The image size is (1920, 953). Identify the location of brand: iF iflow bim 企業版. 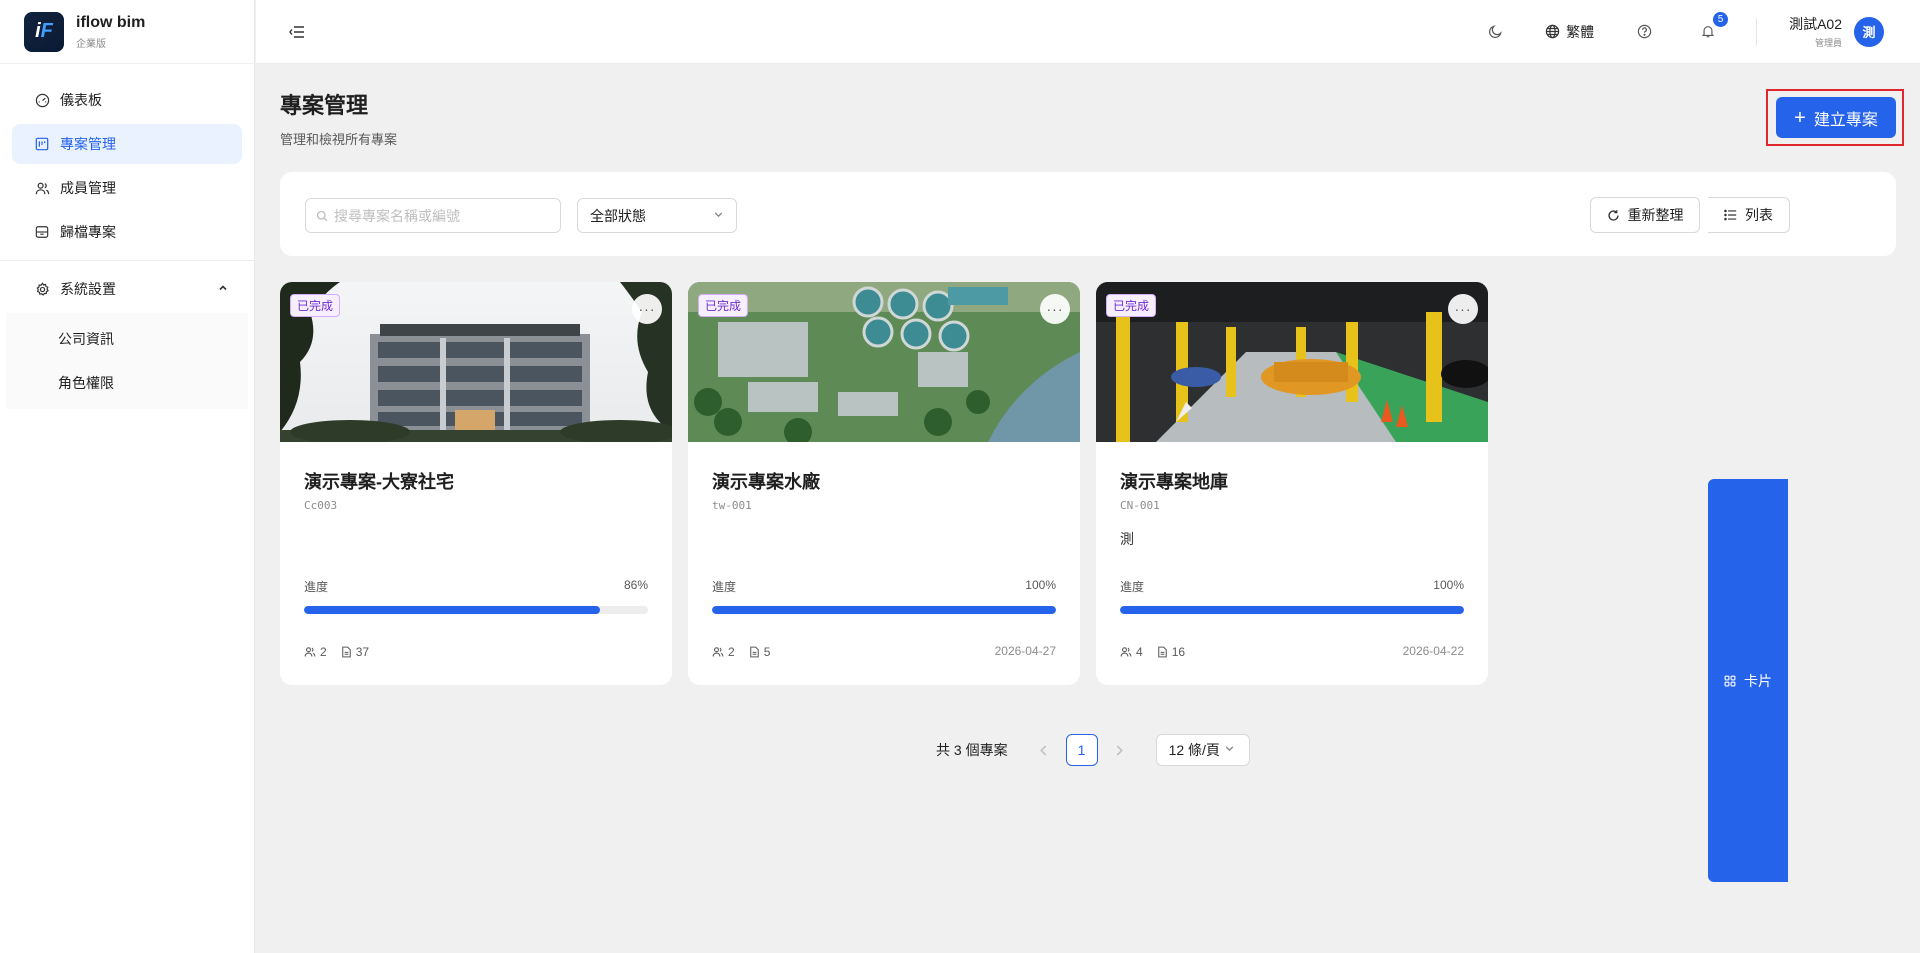
(127, 32).